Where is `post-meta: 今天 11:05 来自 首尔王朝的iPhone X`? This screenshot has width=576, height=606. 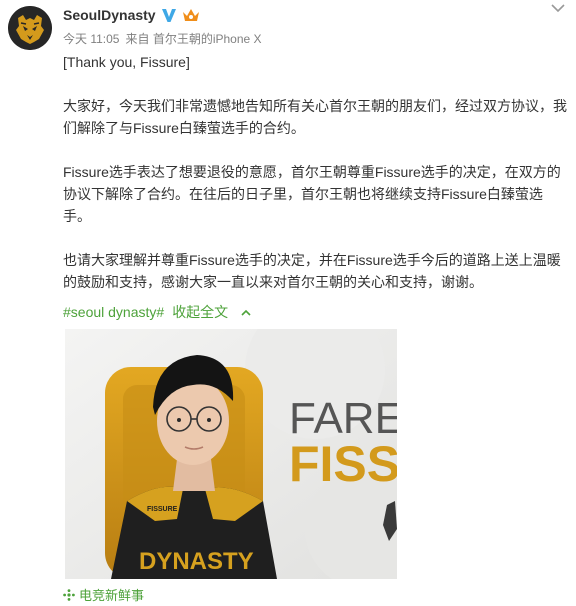
post-meta: 今天 11:05 来自 首尔王朝的iPhone X is located at coordinates (165, 38).